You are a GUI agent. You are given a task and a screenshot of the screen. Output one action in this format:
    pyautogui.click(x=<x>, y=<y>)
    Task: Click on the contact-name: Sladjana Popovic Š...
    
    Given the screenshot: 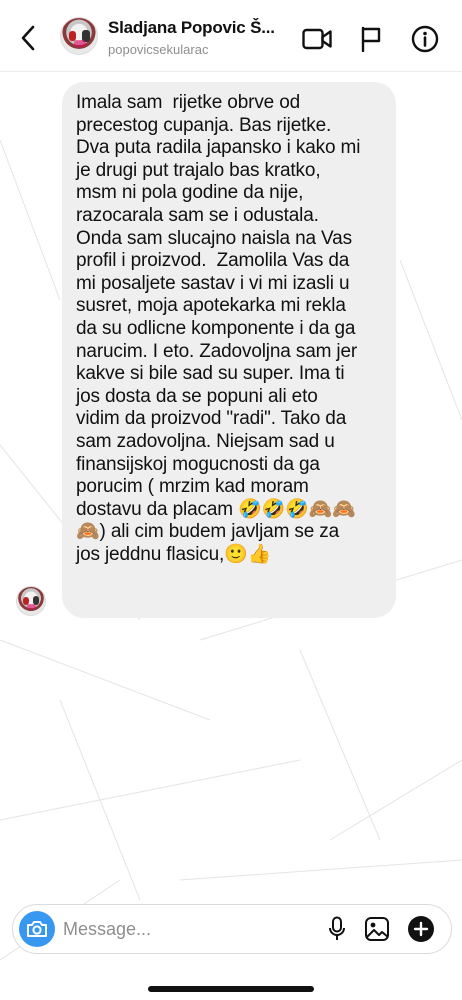 What is the action you would take?
    pyautogui.click(x=191, y=27)
    